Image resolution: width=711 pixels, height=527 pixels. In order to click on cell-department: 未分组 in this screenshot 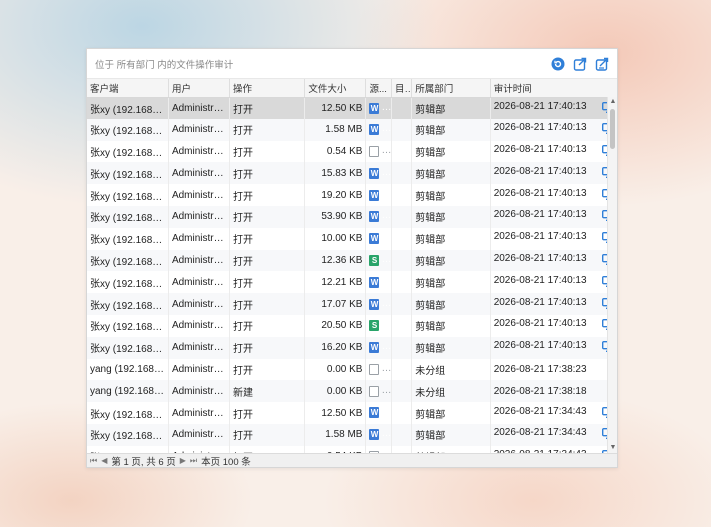, I will do `click(451, 391)`.